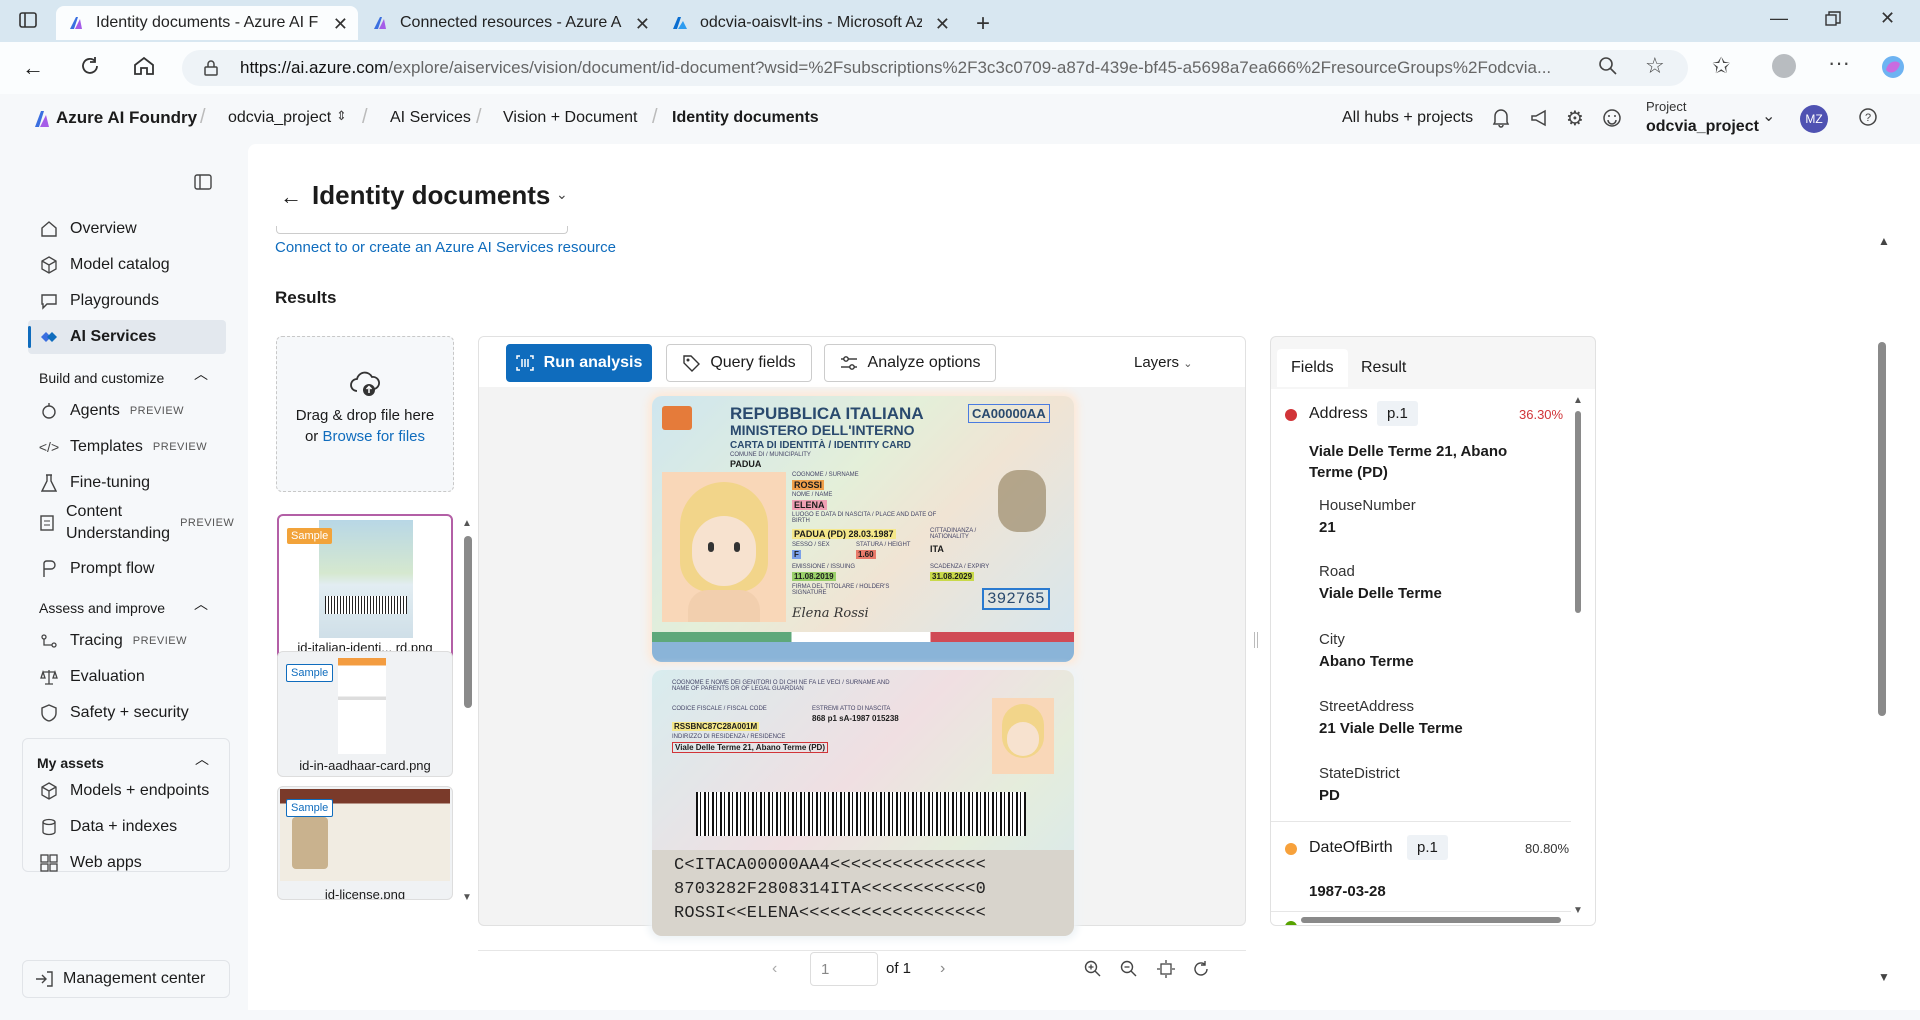 The height and width of the screenshot is (1020, 1920). I want to click on page-scroll-down-icon: ▼, so click(1884, 977).